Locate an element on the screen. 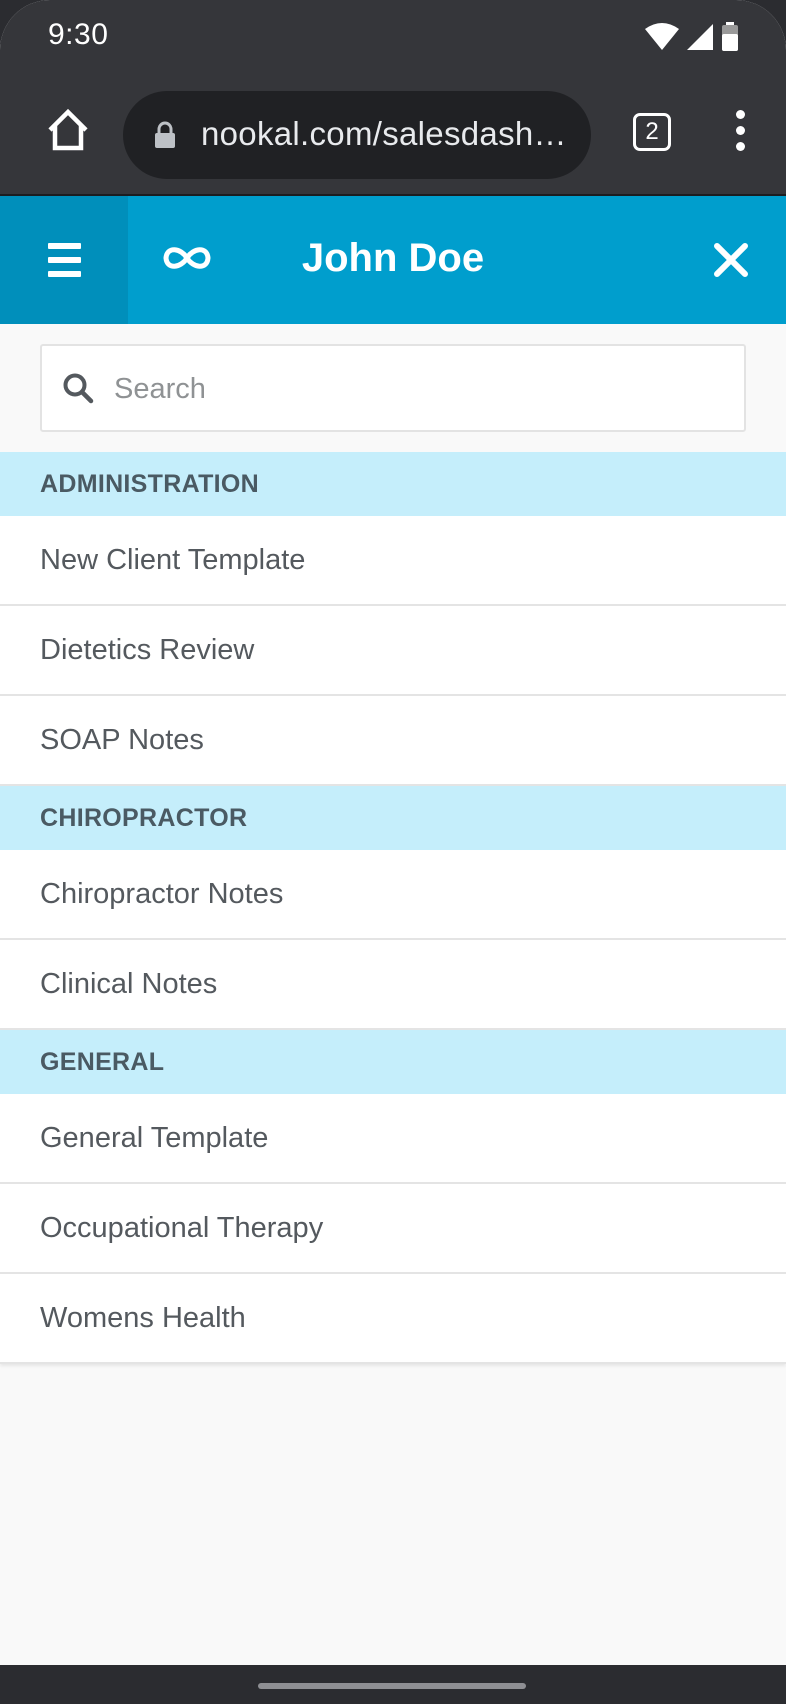 This screenshot has width=786, height=1704. gesture-handle is located at coordinates (392, 1686).